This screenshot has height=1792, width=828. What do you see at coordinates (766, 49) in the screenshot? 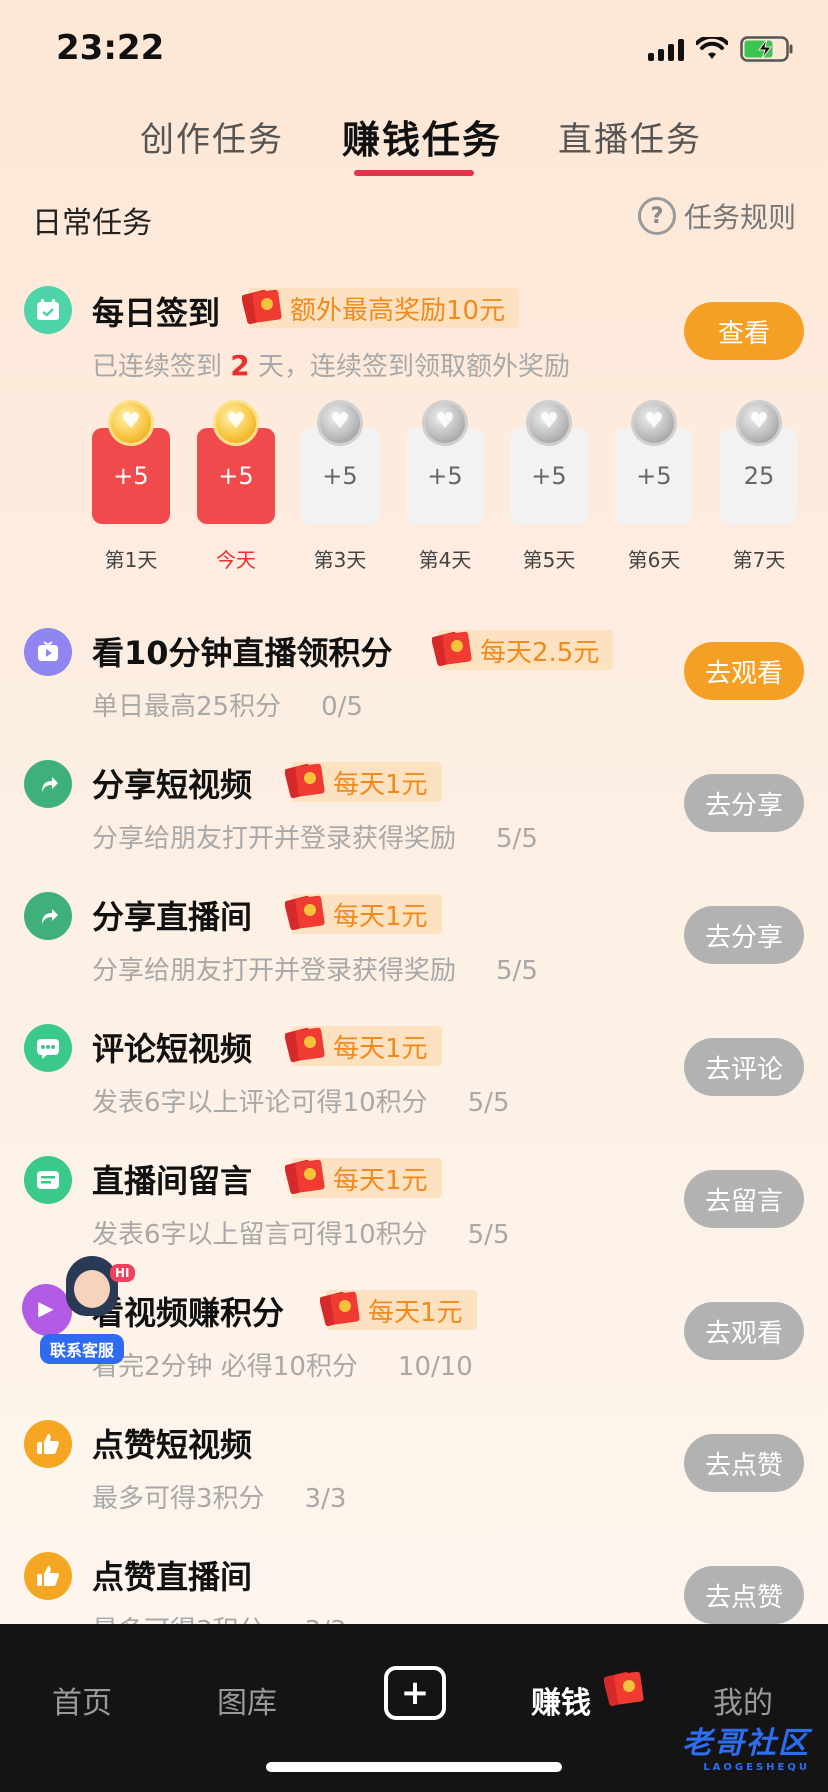
I see `battery-charging-icon` at bounding box center [766, 49].